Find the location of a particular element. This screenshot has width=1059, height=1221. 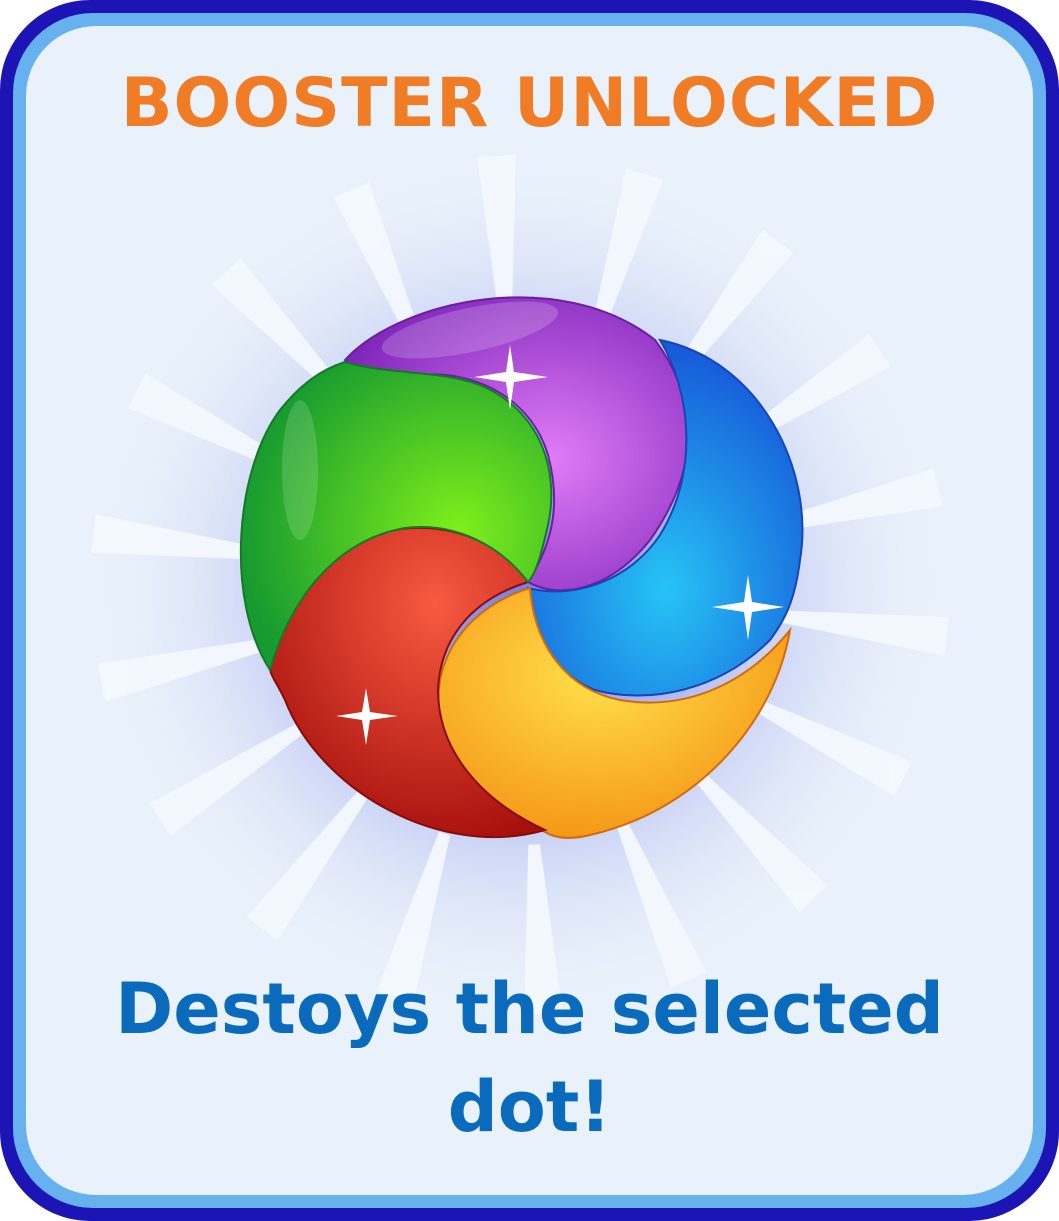

dialog-title: BOOSTER UNLOCKED is located at coordinates (529, 103).